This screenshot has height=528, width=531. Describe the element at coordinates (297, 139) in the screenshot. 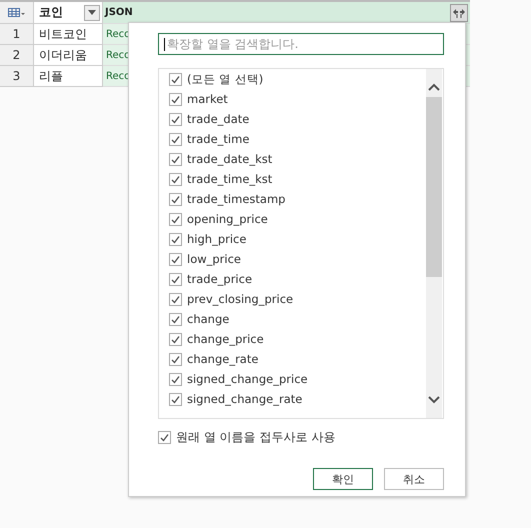

I see `column-checkbox: trade_time` at that location.